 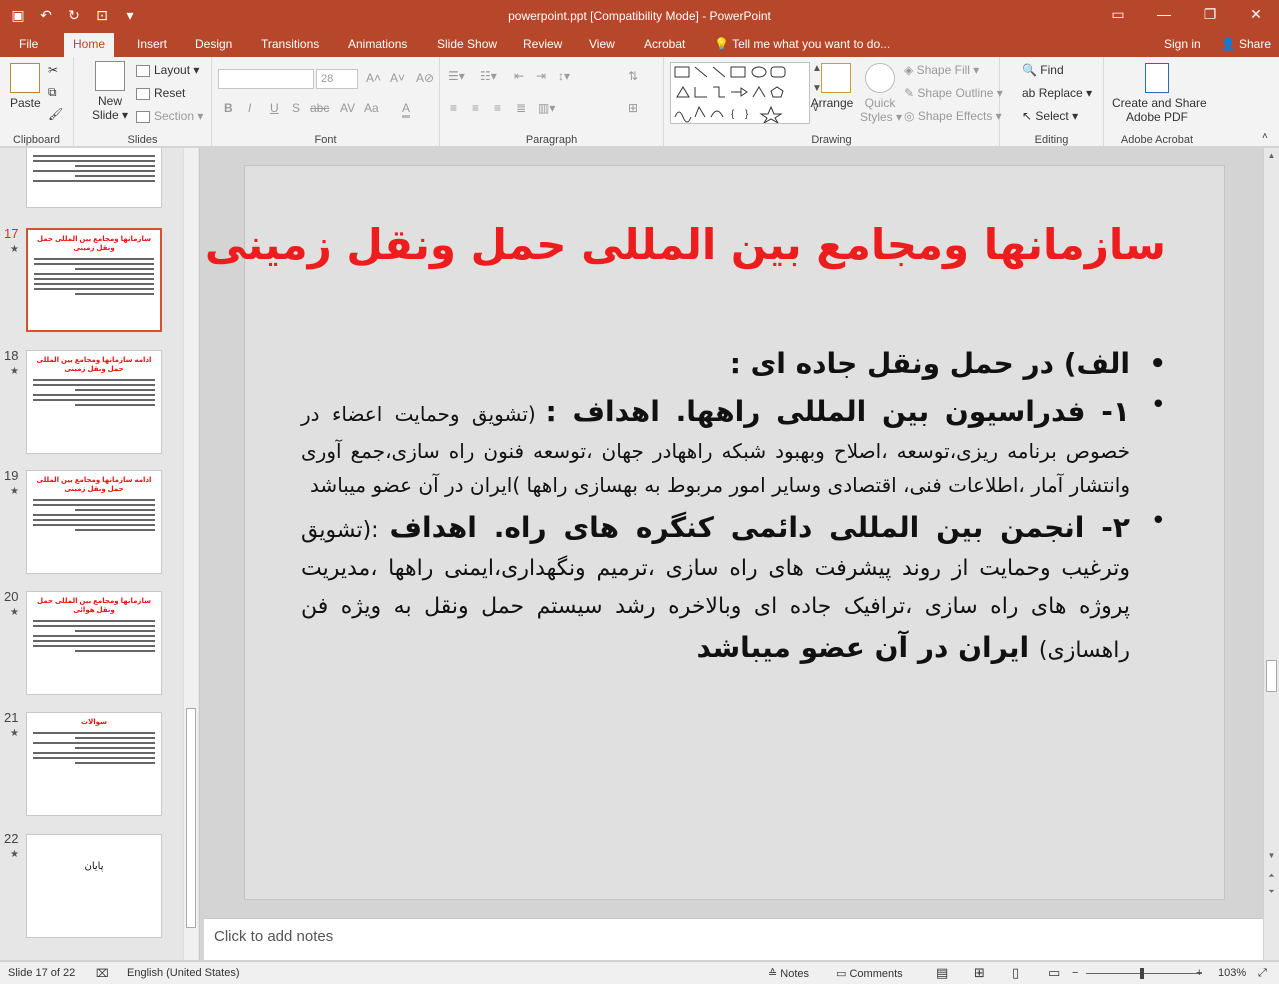 I want to click on align-left-icon: ≡, so click(x=453, y=108).